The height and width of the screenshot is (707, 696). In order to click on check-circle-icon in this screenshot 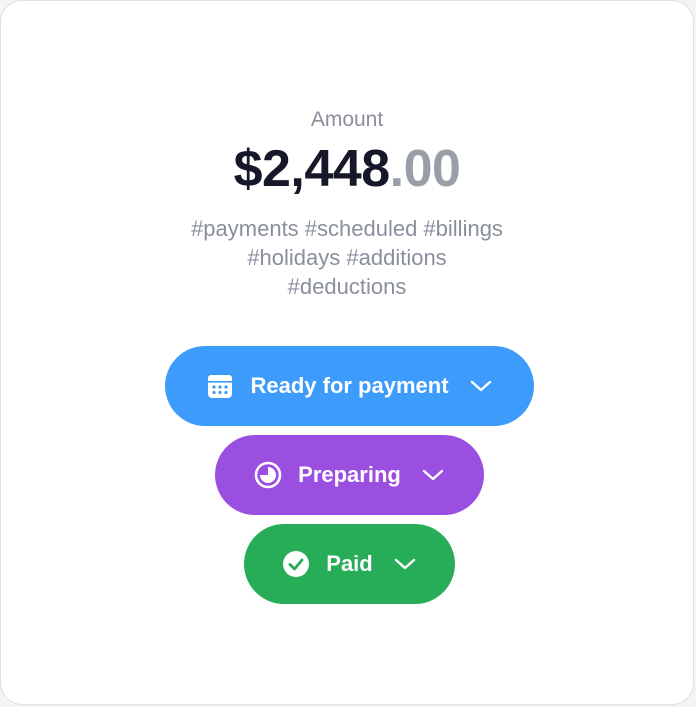, I will do `click(296, 564)`.